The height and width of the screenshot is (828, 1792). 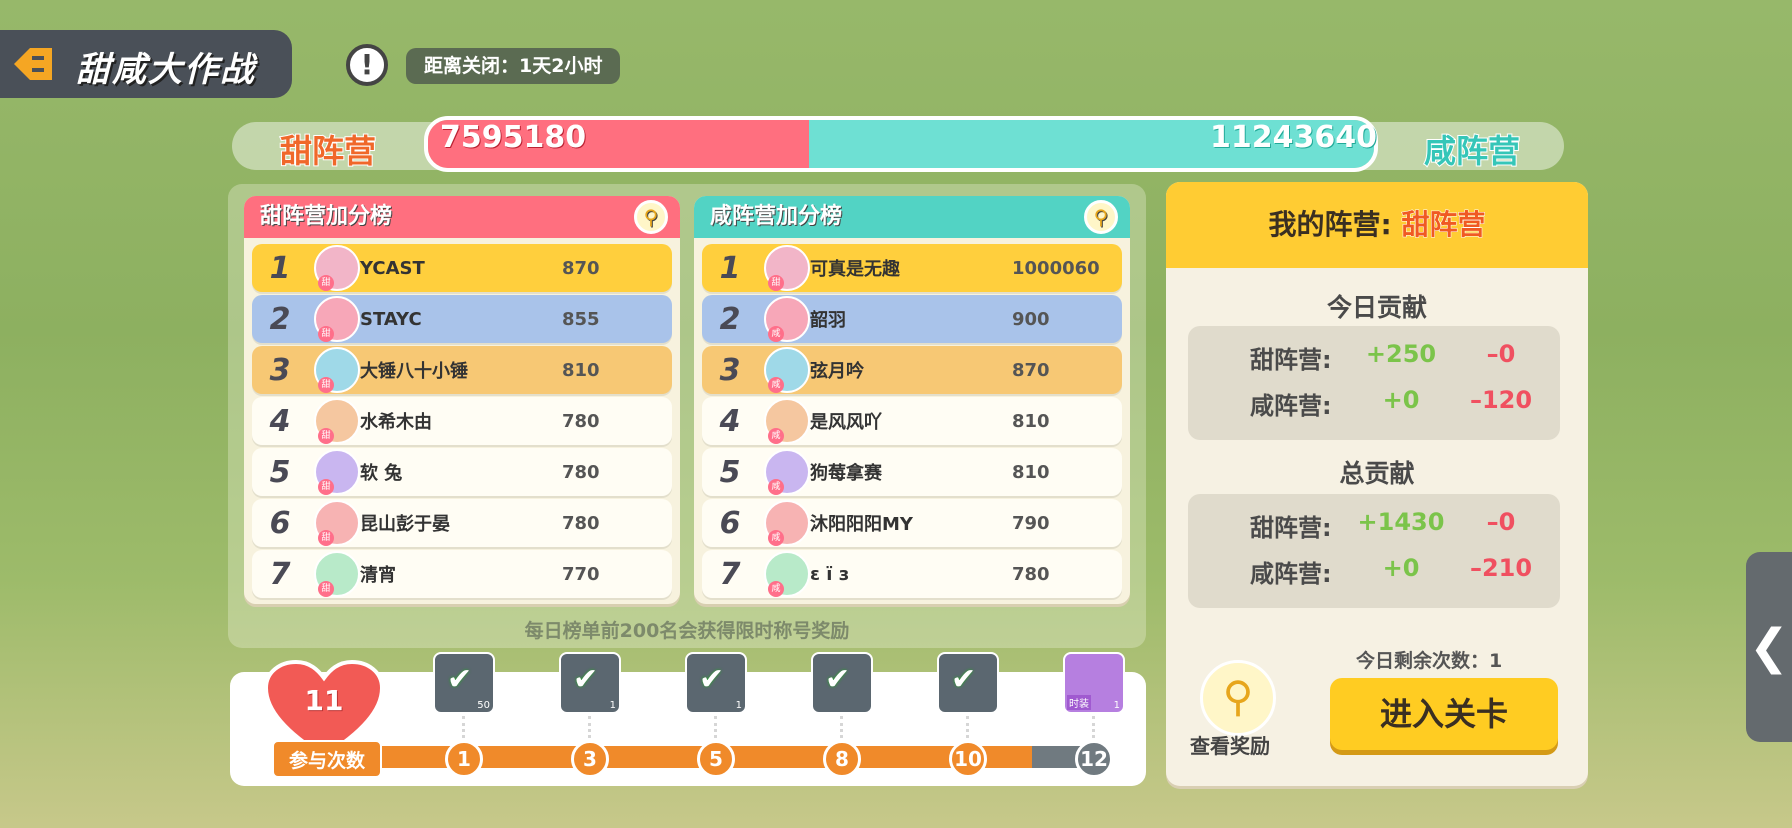 I want to click on stat-minus: –120, so click(x=1501, y=400).